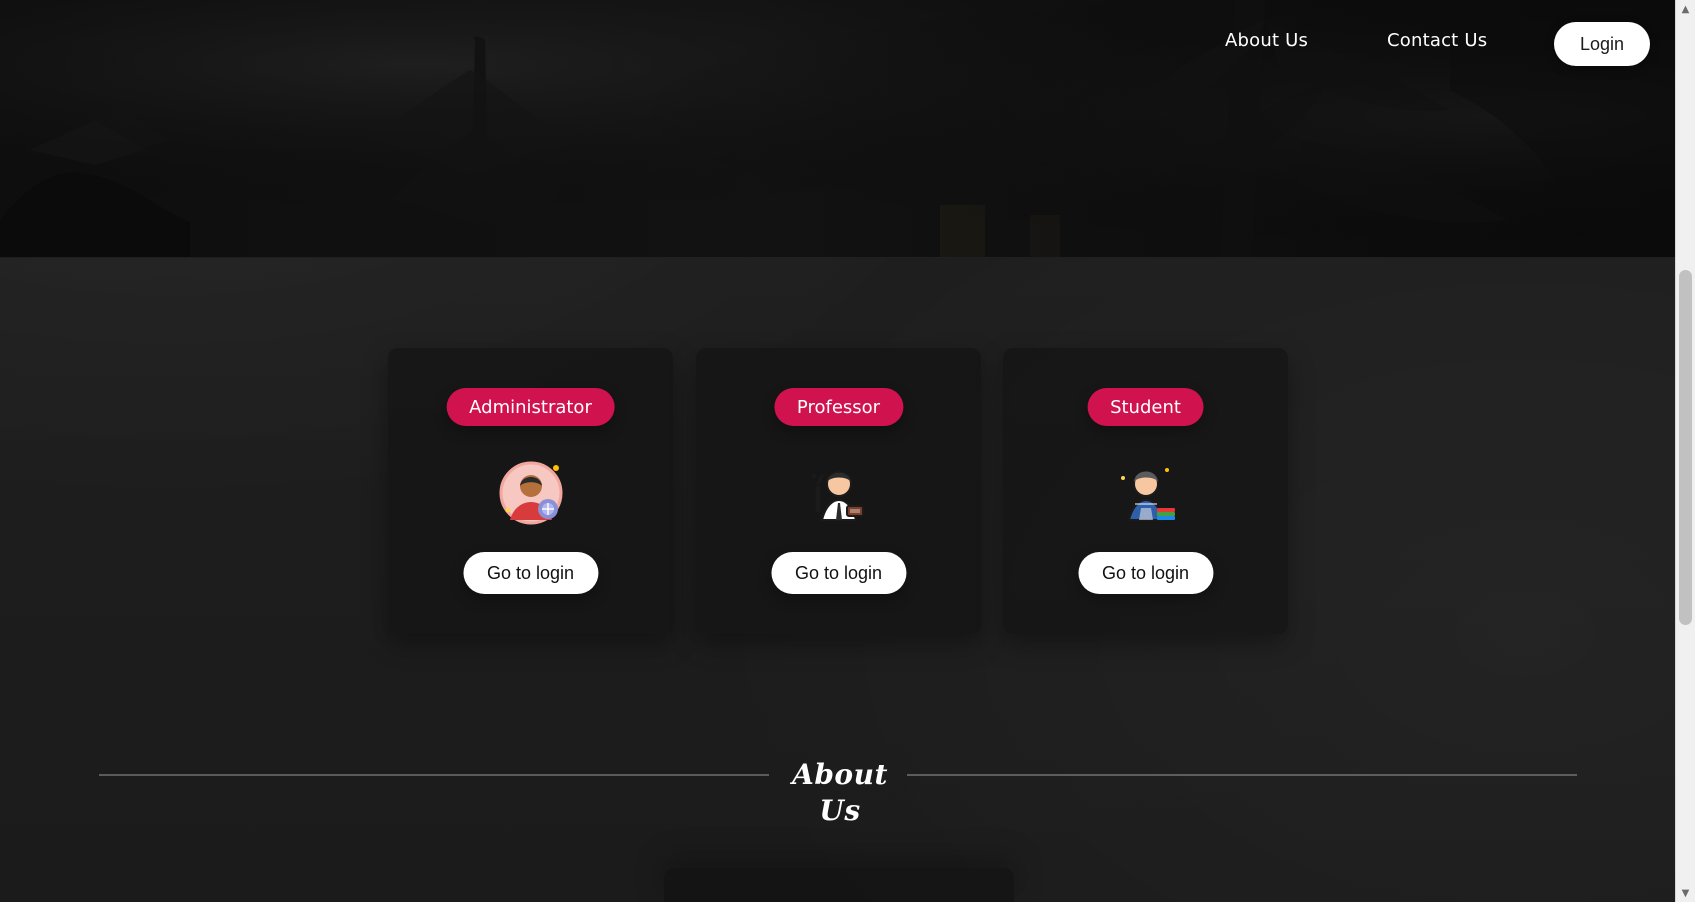  I want to click on nav-about-us-link: About Us, so click(1266, 41).